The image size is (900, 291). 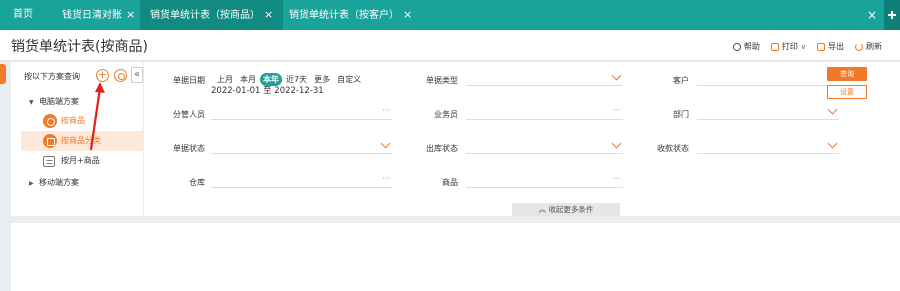 What do you see at coordinates (267, 90) in the screenshot?
I see `date-range-display: 2022-01-01 至 2022-12-31` at bounding box center [267, 90].